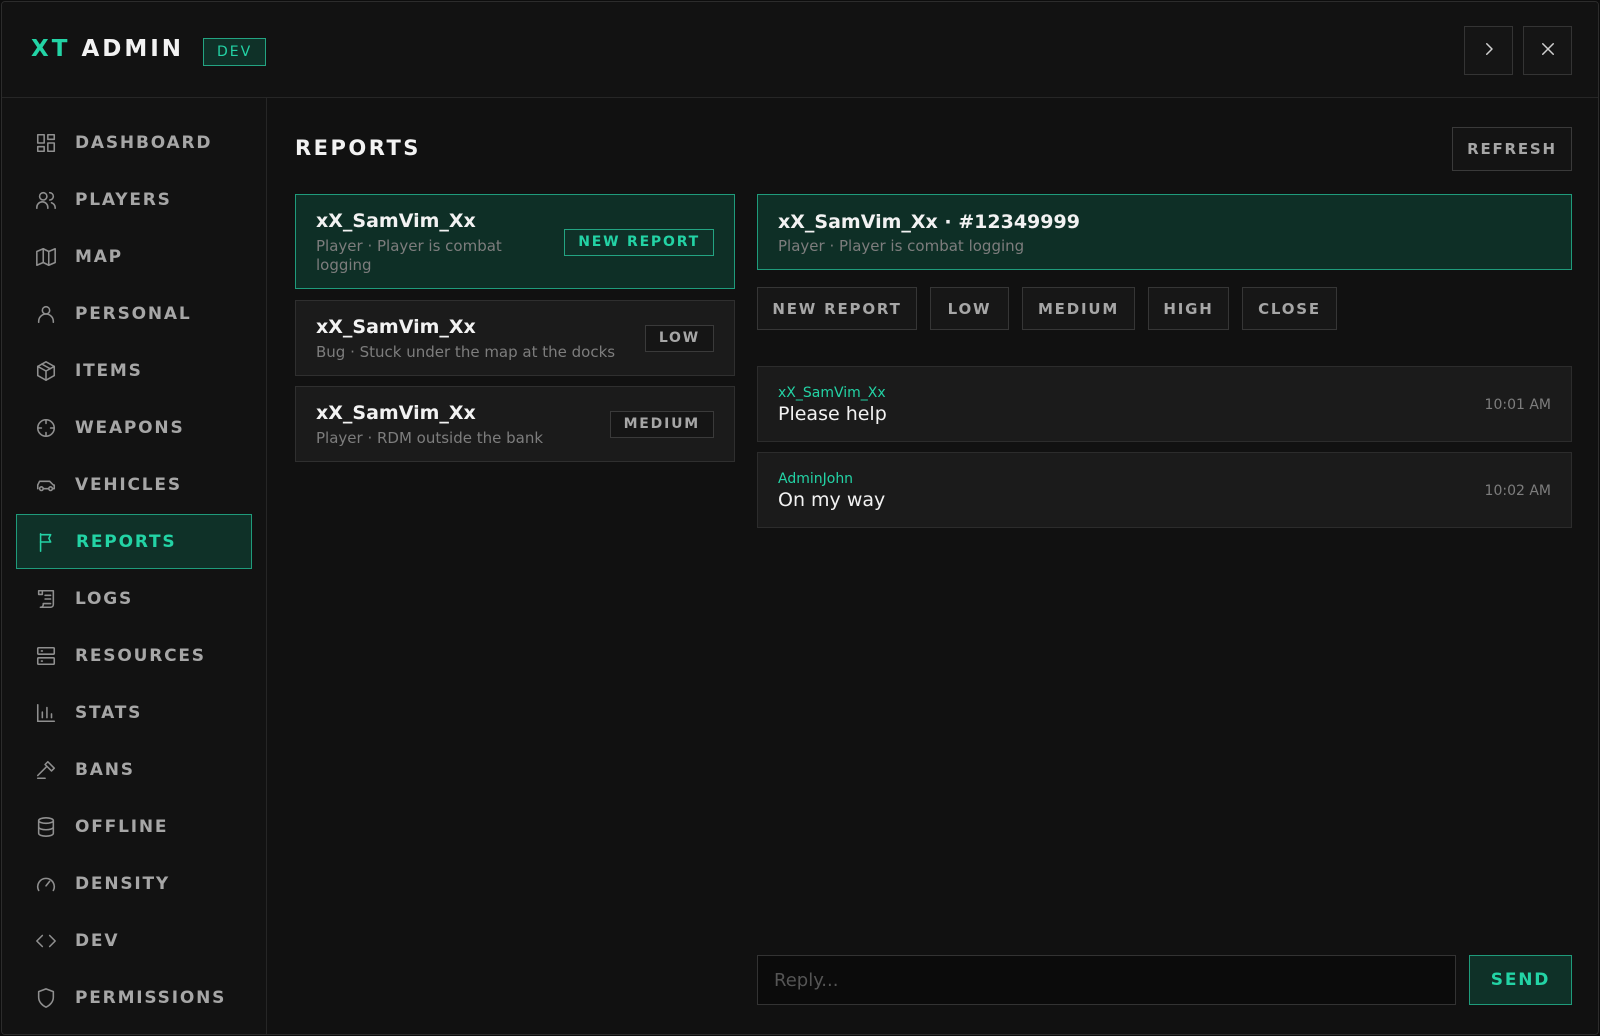 The width and height of the screenshot is (1600, 1036). I want to click on sidebar-item-bans: BANS, so click(134, 769).